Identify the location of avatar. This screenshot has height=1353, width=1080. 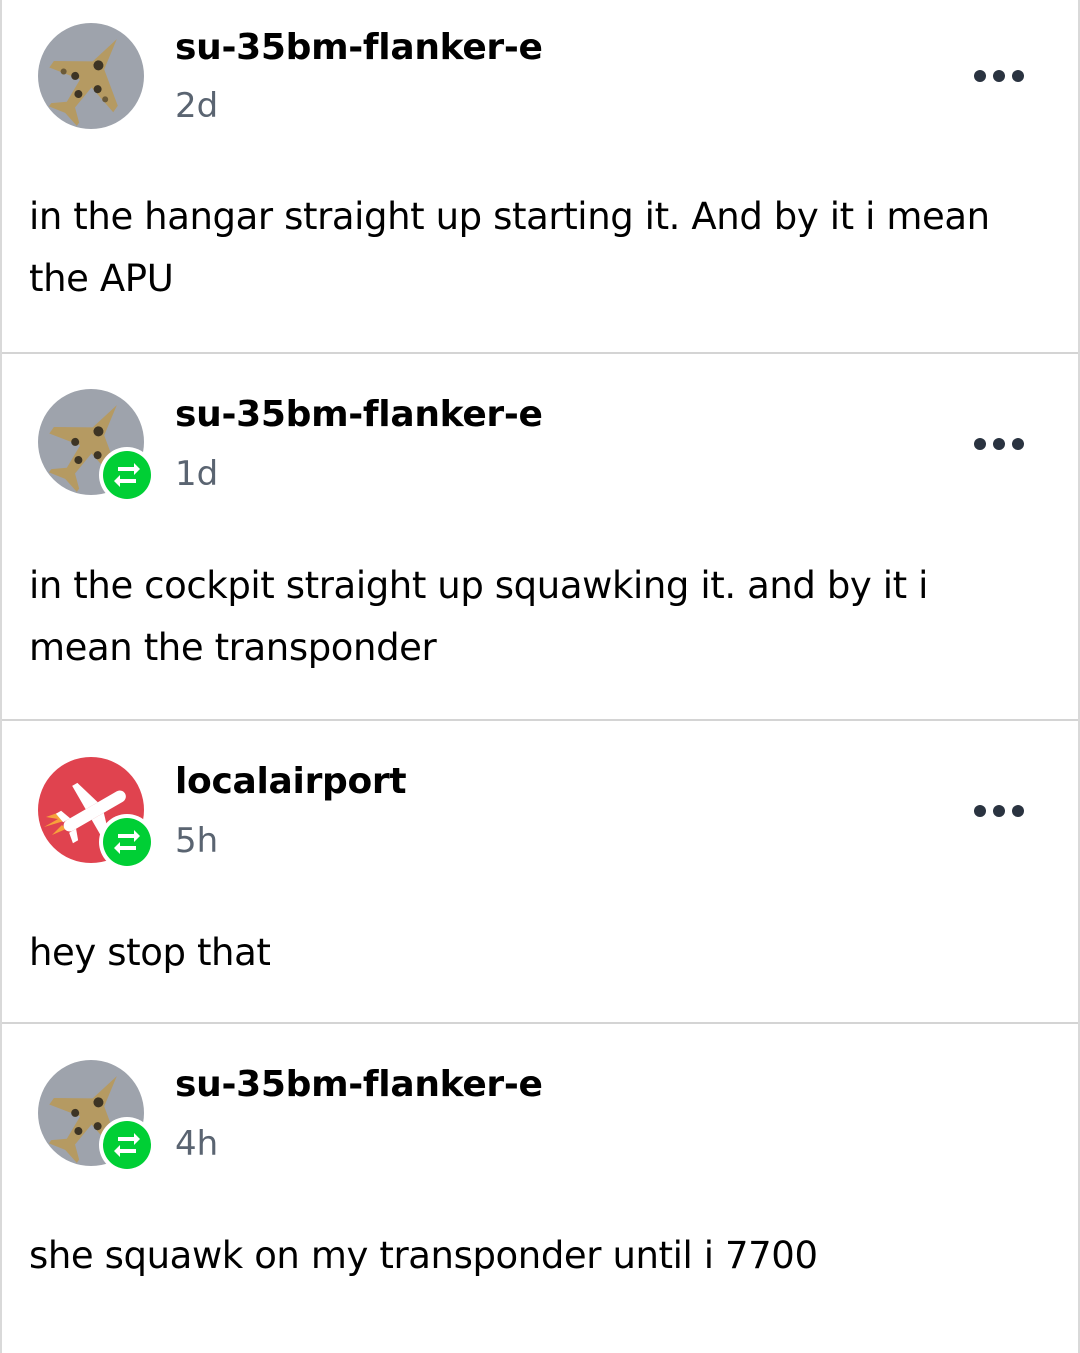
(91, 76).